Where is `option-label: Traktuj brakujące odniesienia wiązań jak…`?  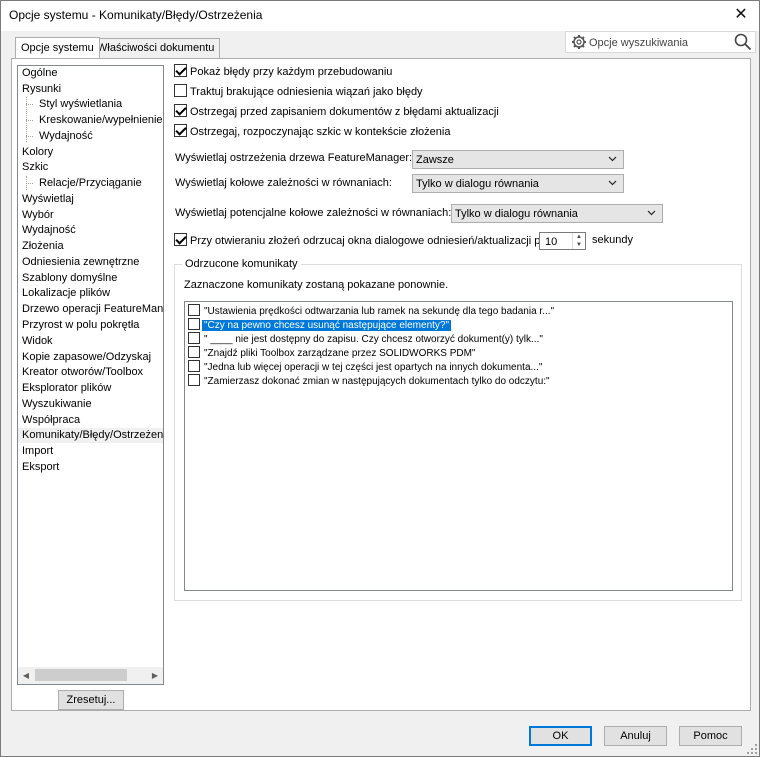 option-label: Traktuj brakujące odniesienia wiązań jak… is located at coordinates (306, 92).